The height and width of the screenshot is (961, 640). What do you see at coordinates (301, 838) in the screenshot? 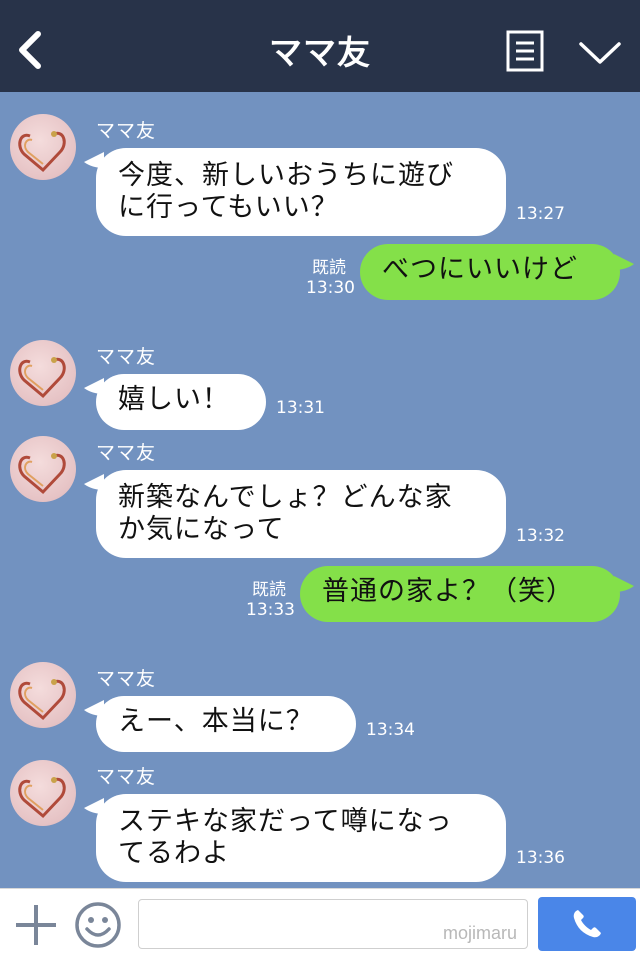
I see `message-bubble-incoming: ステキな家だって噂になっ てるわよ` at bounding box center [301, 838].